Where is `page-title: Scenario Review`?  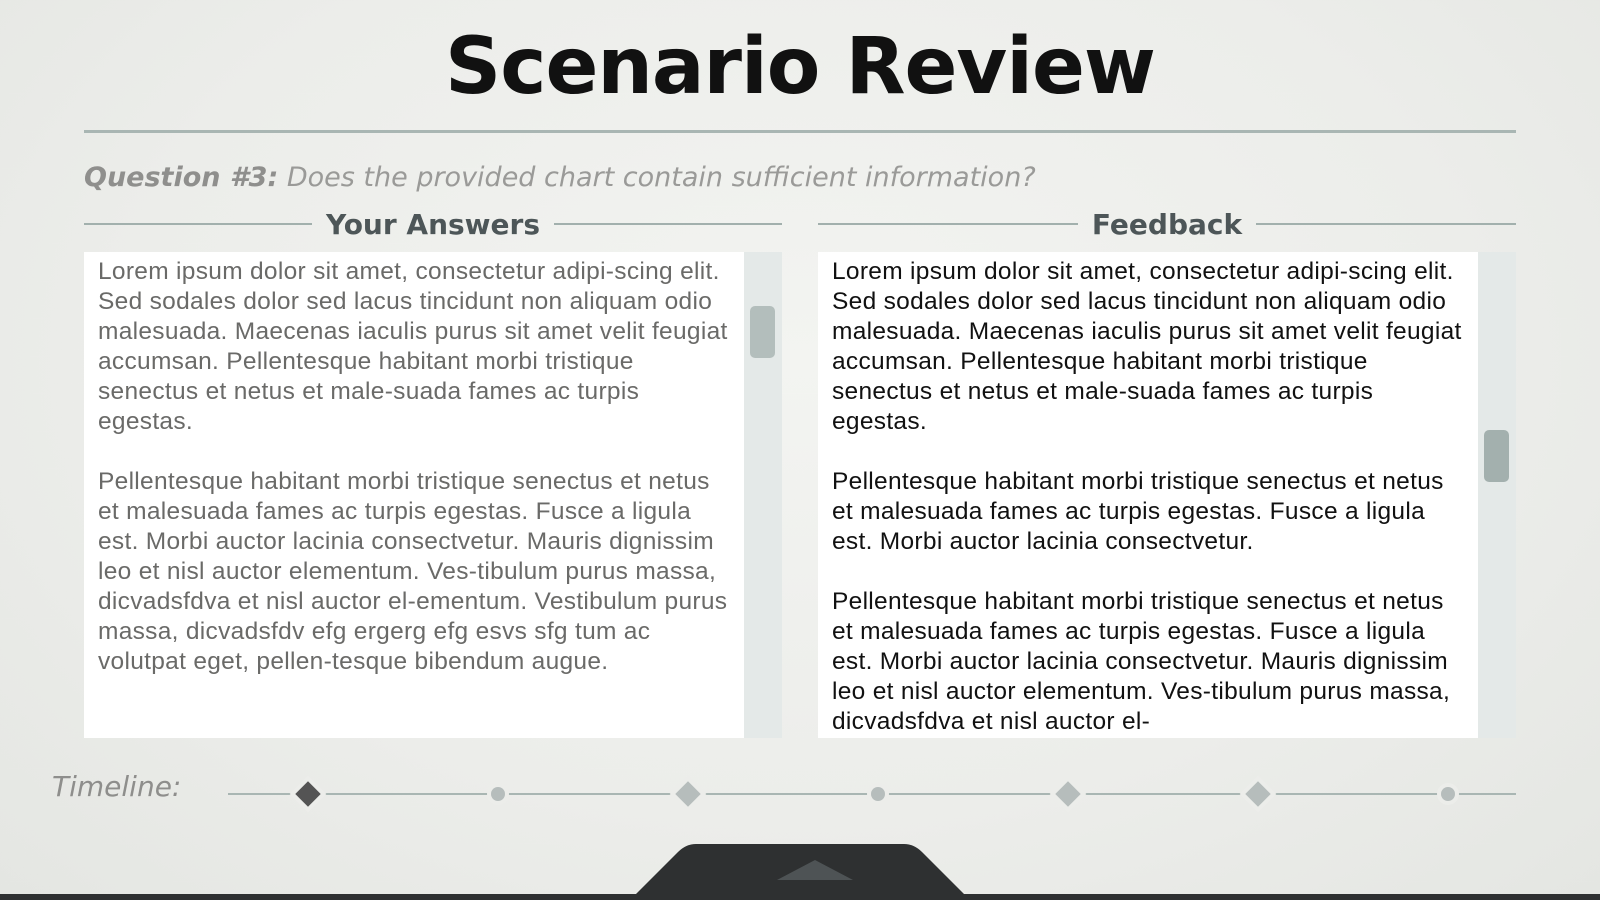
page-title: Scenario Review is located at coordinates (800, 67).